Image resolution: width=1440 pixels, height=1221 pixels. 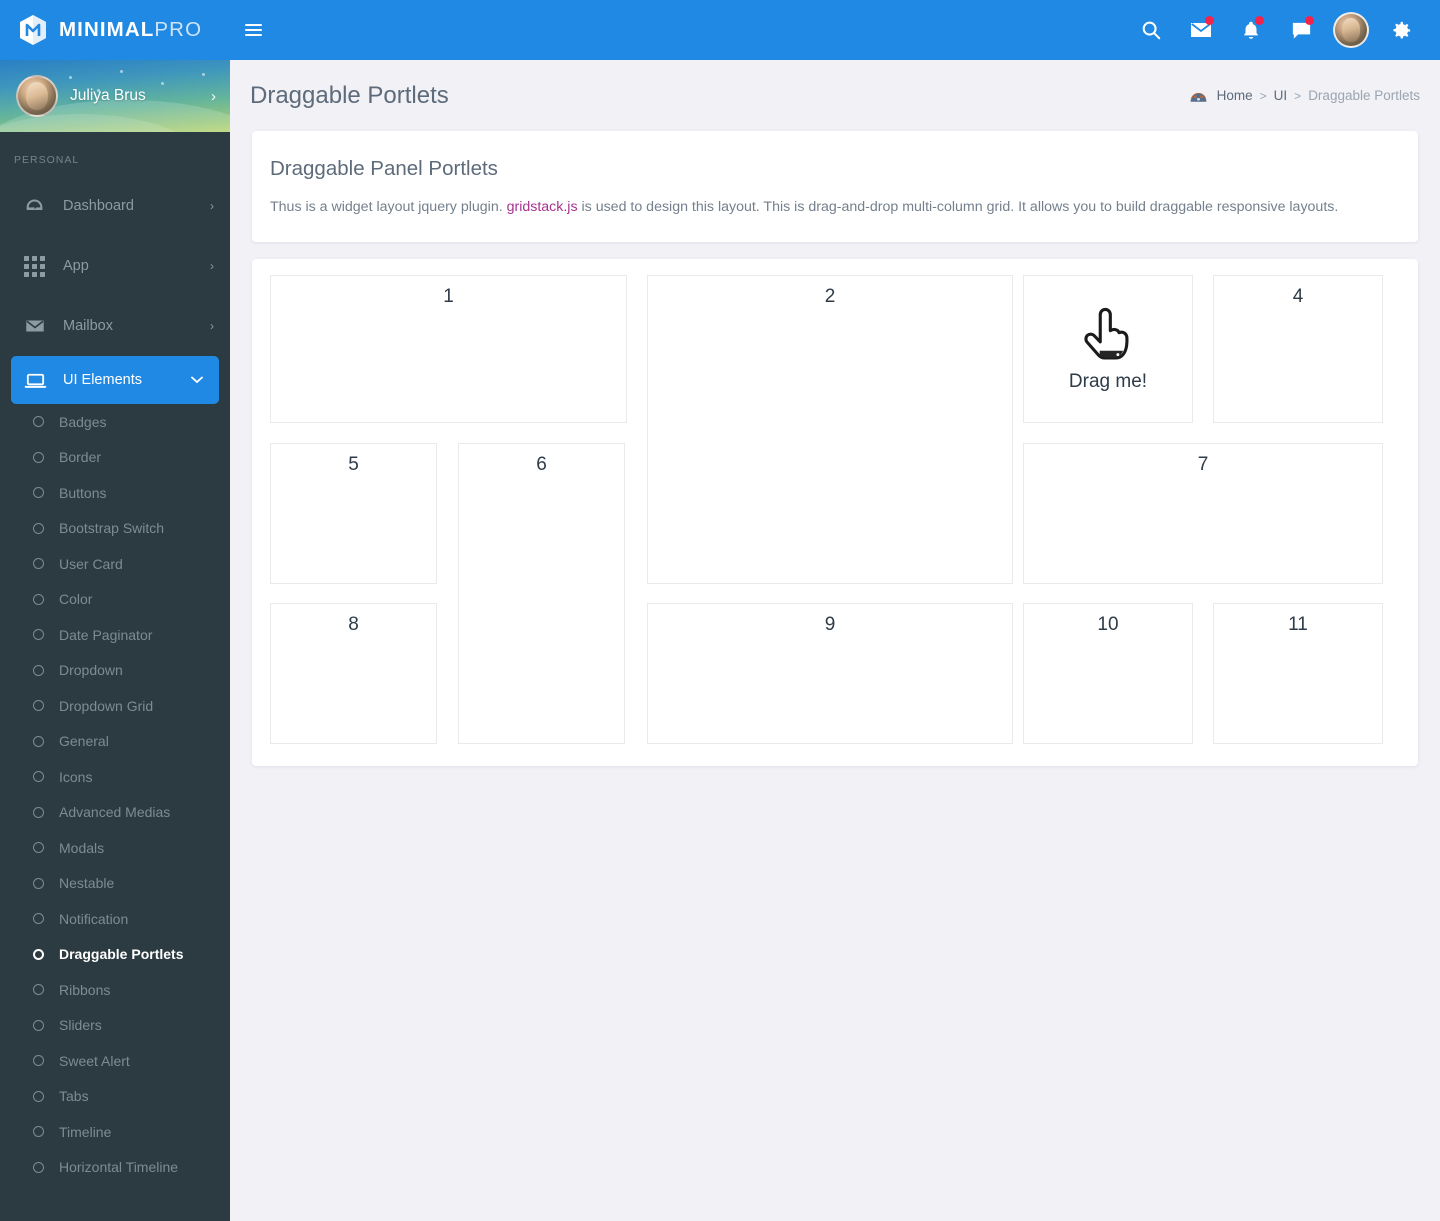 I want to click on portlet-number: 2, so click(x=830, y=296).